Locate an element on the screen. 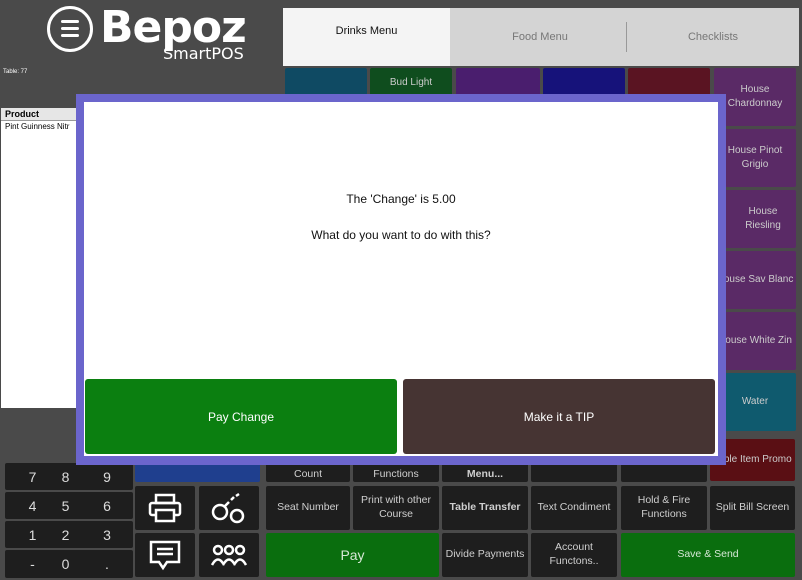 This screenshot has width=802, height=580. button-label: Functions is located at coordinates (396, 474).